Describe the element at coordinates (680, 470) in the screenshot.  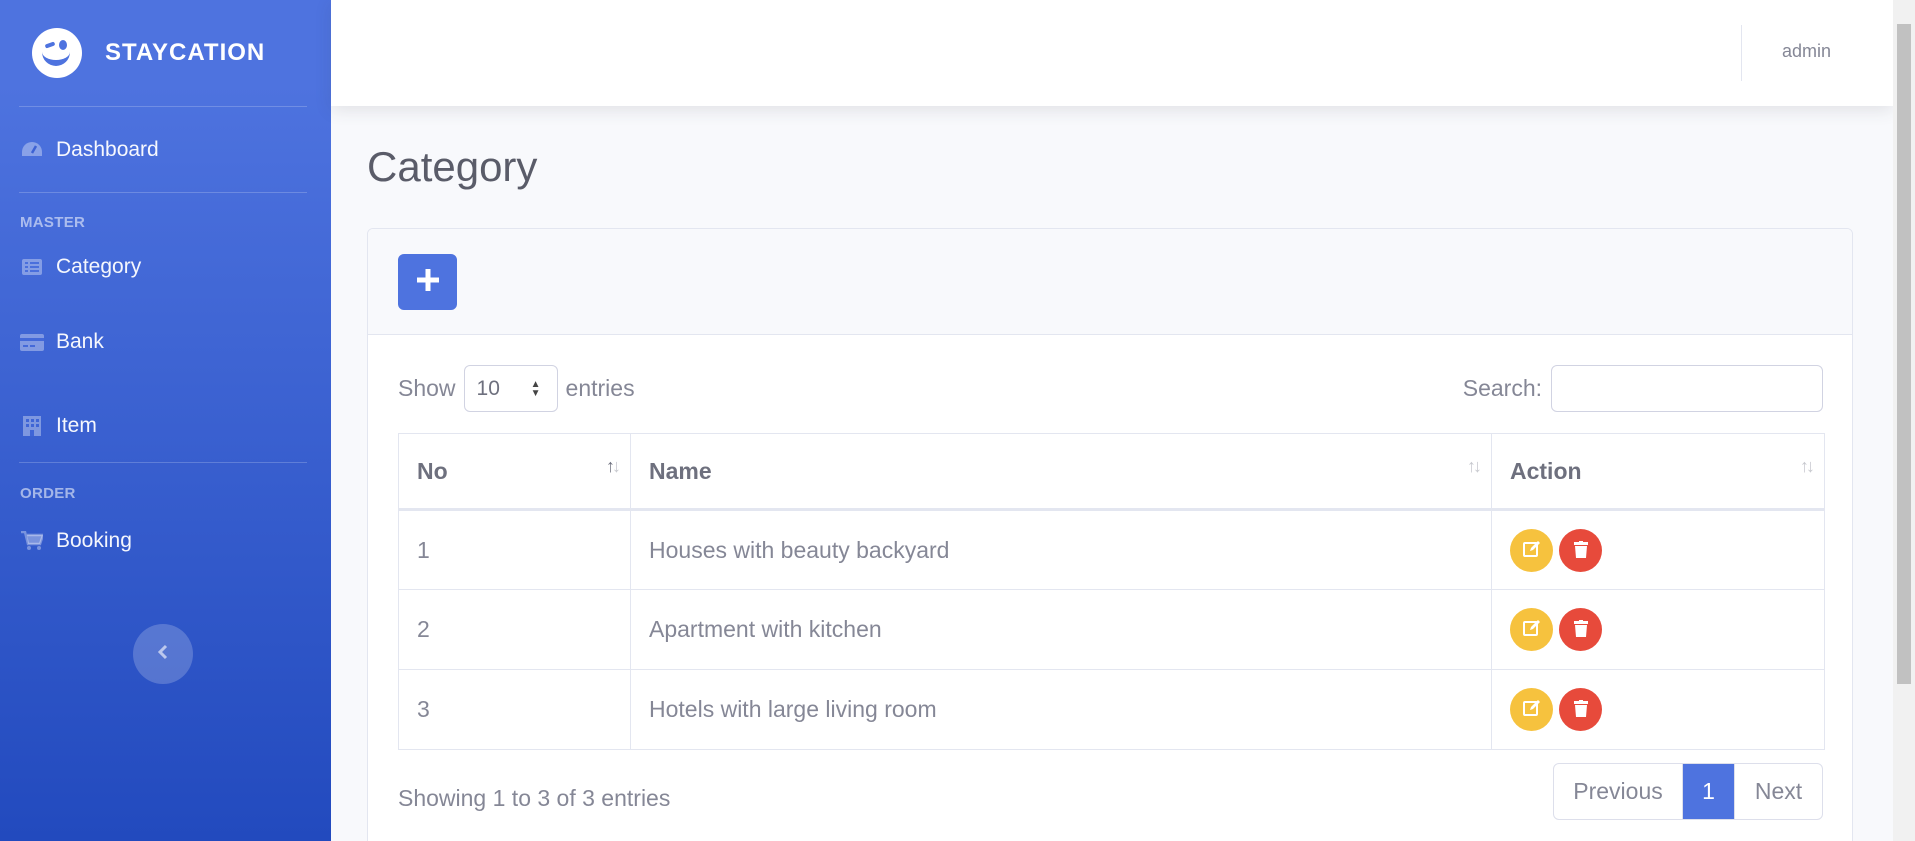
I see `column-header-label: Name` at that location.